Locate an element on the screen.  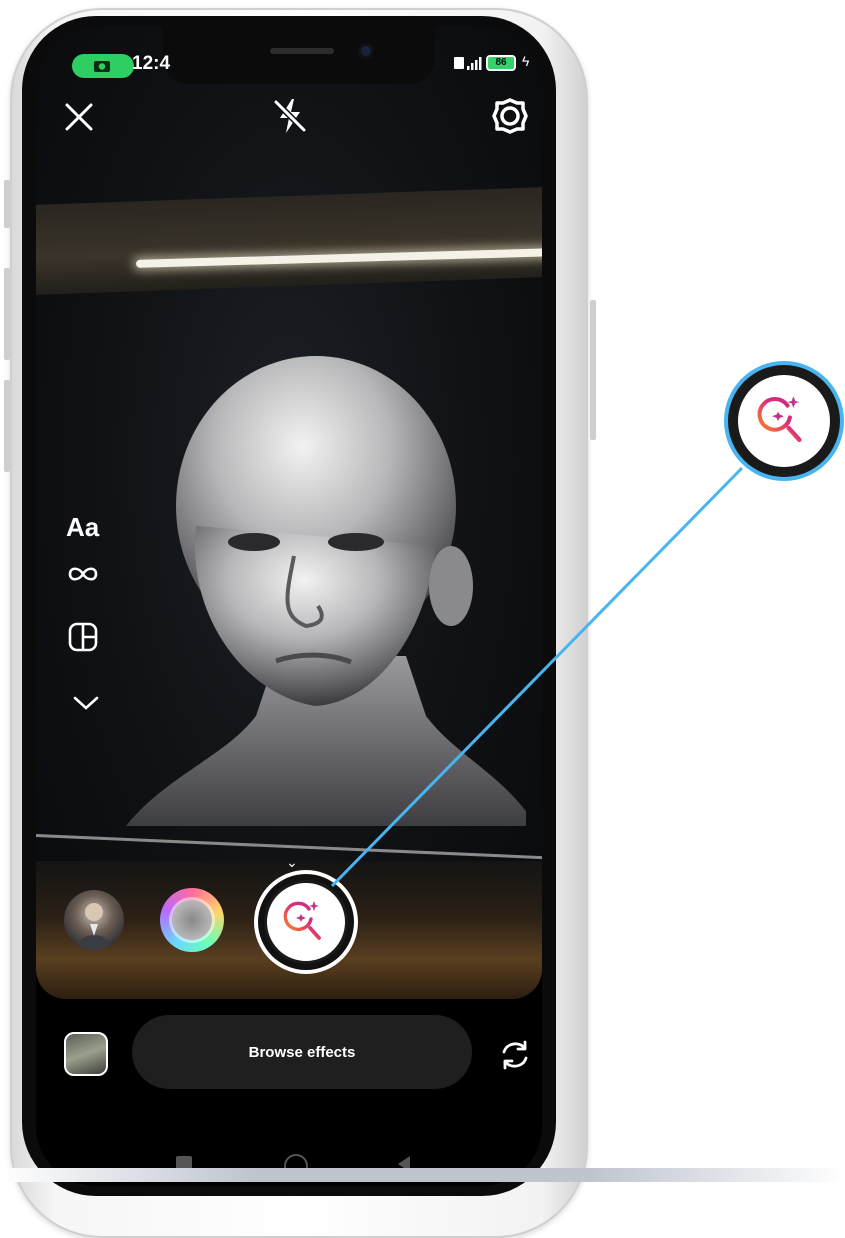
infinity-icon is located at coordinates (83, 574).